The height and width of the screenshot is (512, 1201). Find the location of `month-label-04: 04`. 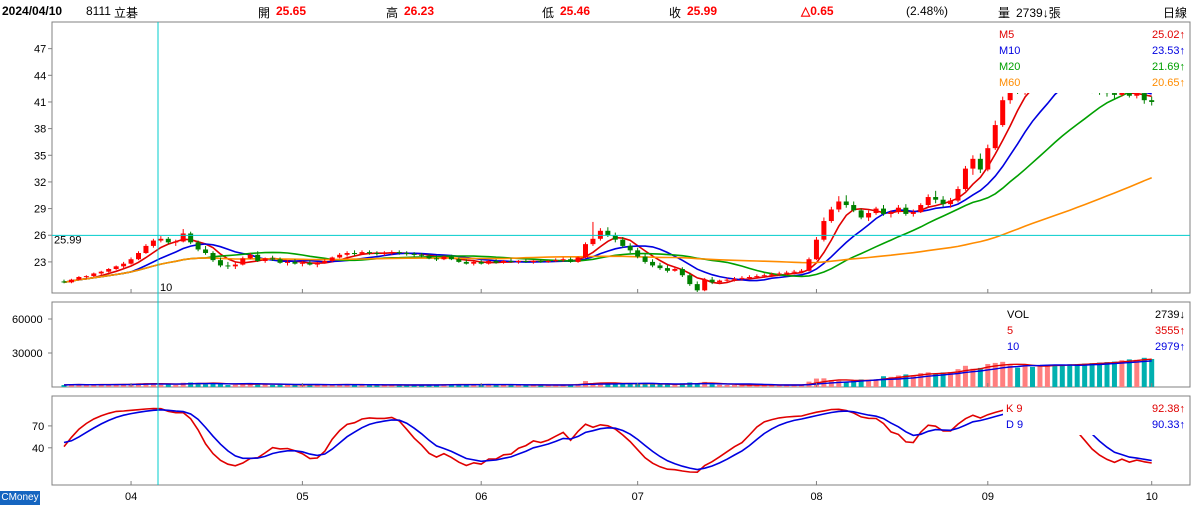

month-label-04: 04 is located at coordinates (131, 497).